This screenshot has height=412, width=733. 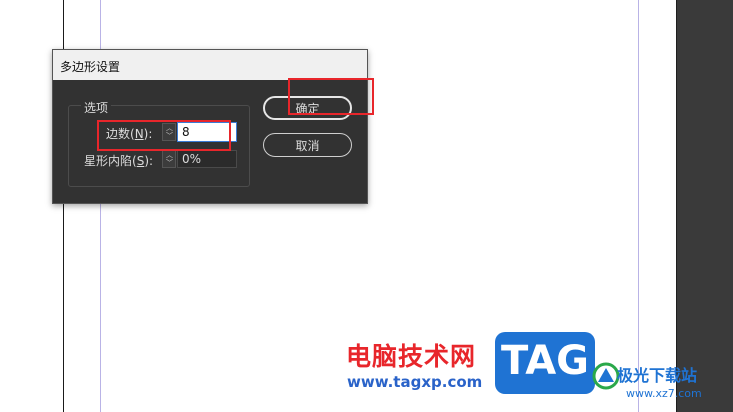 What do you see at coordinates (164, 135) in the screenshot?
I see `highlight-box-sides` at bounding box center [164, 135].